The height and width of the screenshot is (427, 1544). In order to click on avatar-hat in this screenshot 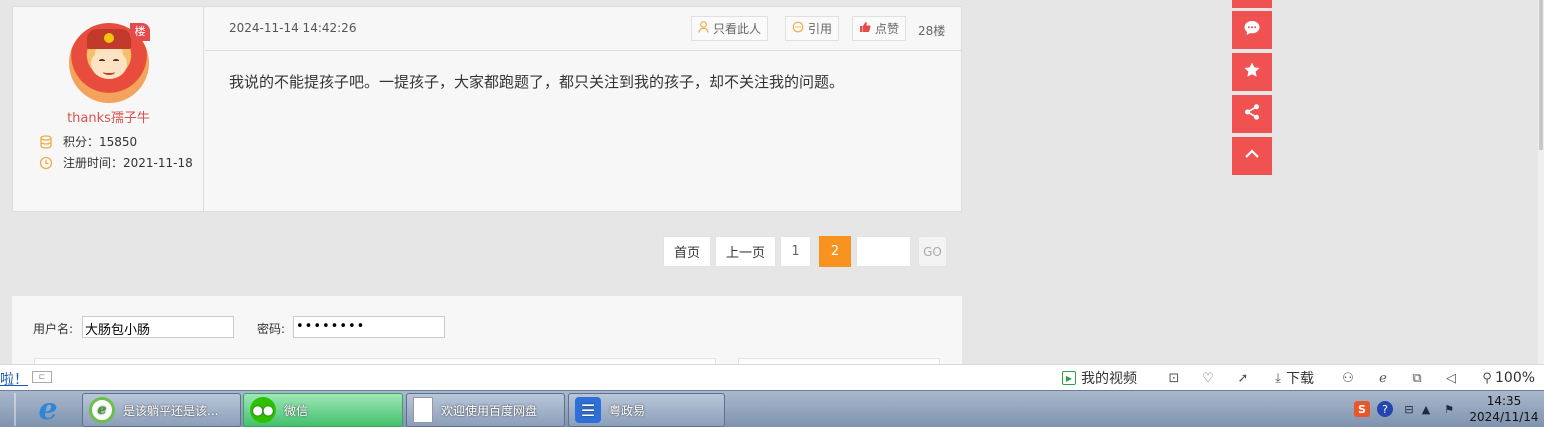, I will do `click(109, 39)`.